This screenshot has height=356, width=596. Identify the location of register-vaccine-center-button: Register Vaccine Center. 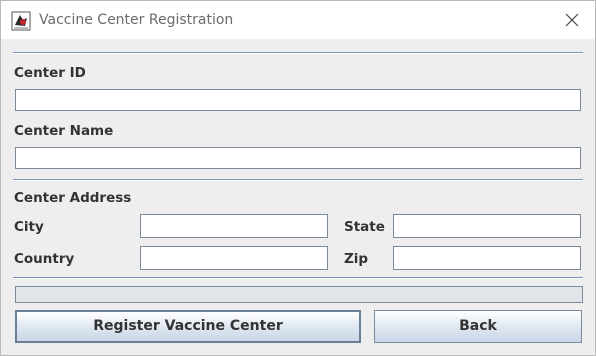
(188, 326).